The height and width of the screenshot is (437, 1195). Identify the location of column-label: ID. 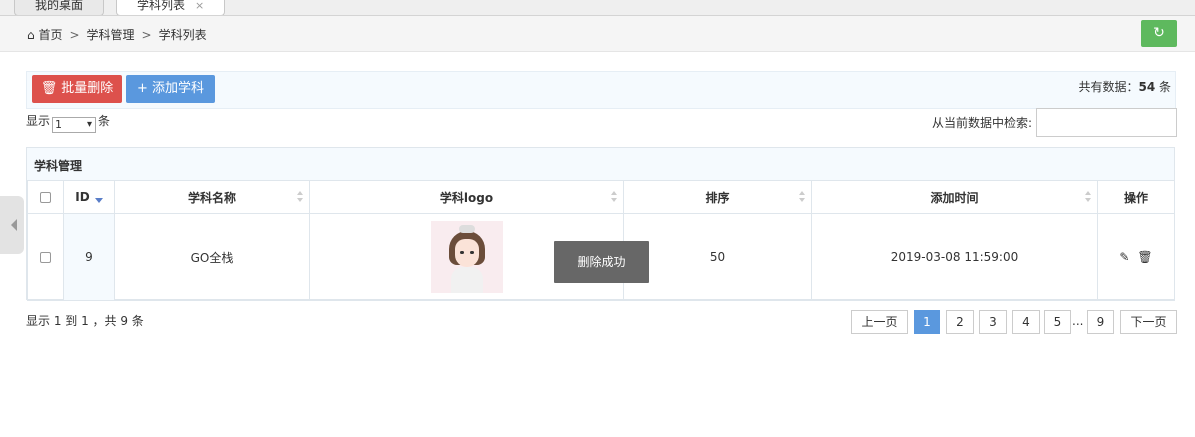
(82, 197).